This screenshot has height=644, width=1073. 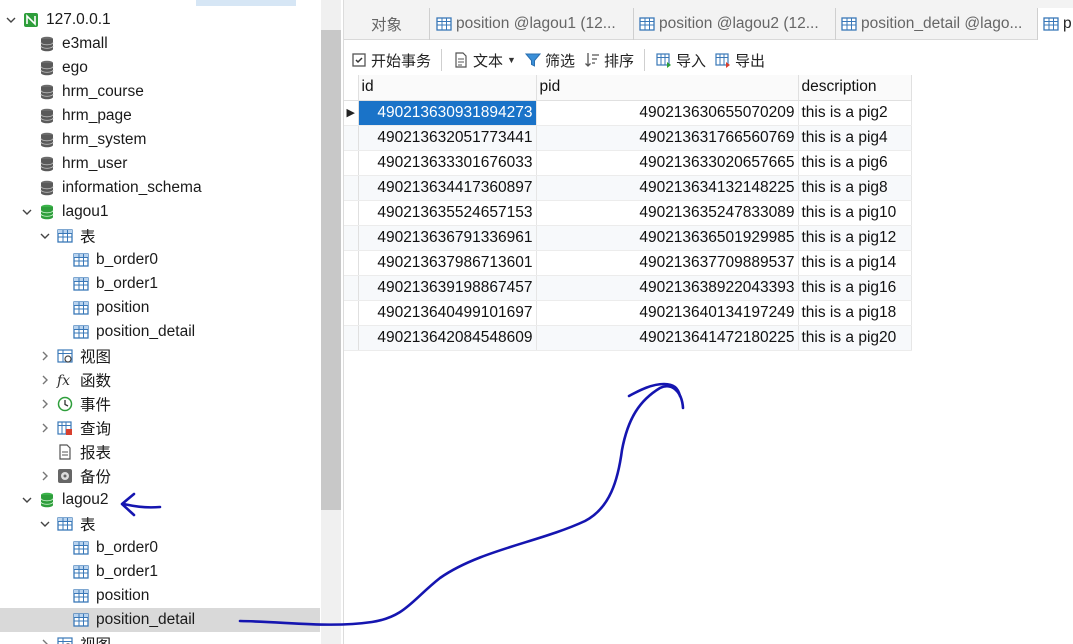 What do you see at coordinates (91, 92) in the screenshot?
I see `tree-node-database-hrm-course: hrm_course` at bounding box center [91, 92].